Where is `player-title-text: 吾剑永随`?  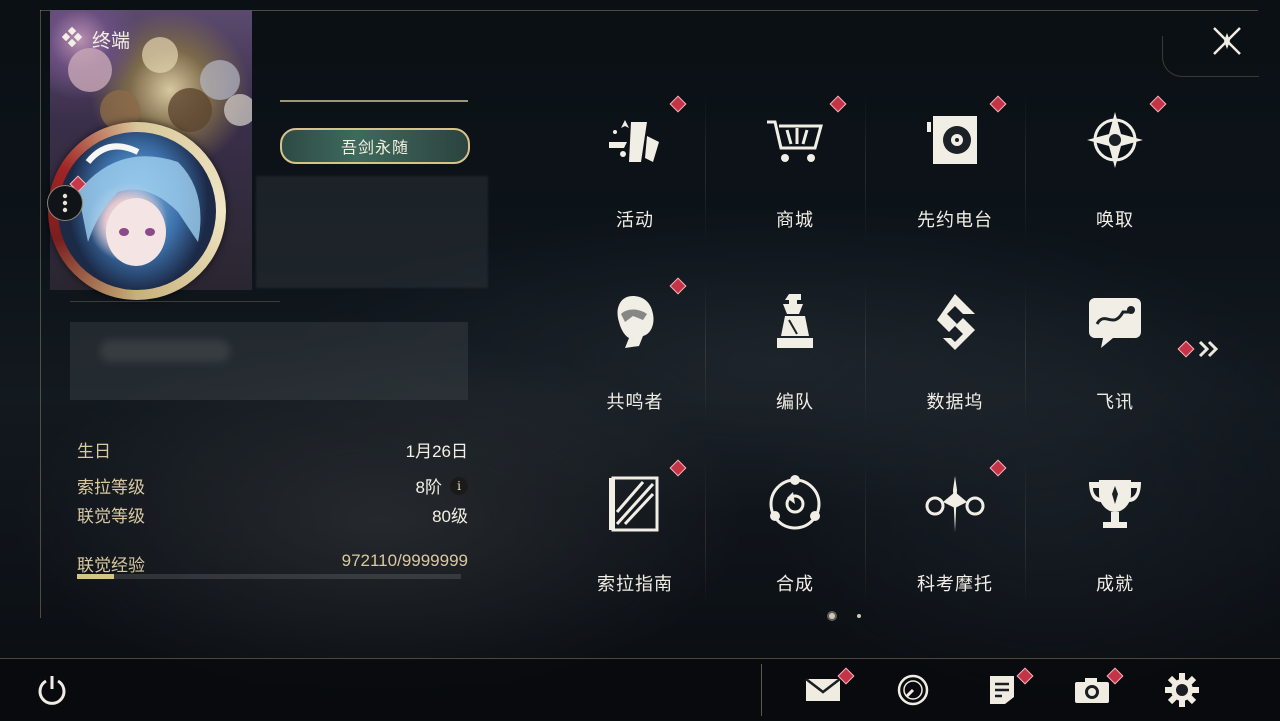 player-title-text: 吾剑永随 is located at coordinates (374, 148).